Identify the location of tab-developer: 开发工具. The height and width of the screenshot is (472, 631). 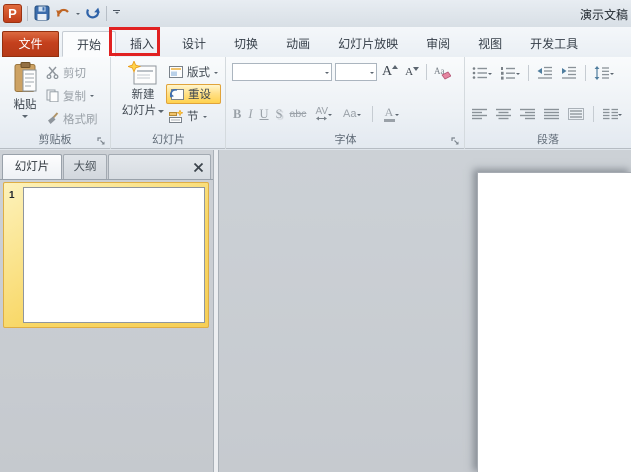
(554, 44).